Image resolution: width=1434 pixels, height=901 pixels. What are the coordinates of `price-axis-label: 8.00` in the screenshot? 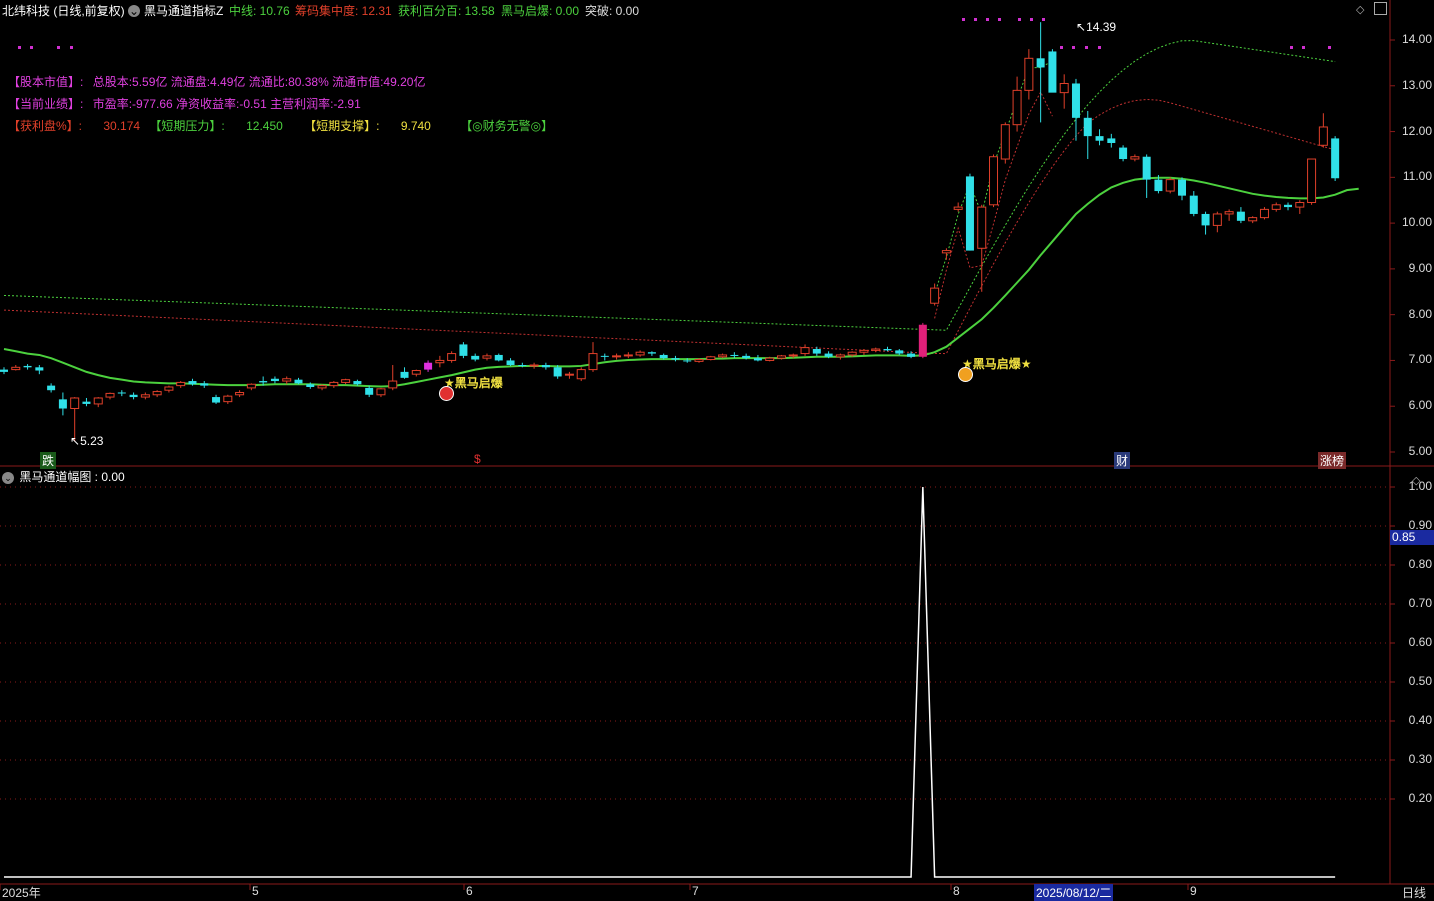 It's located at (1420, 313).